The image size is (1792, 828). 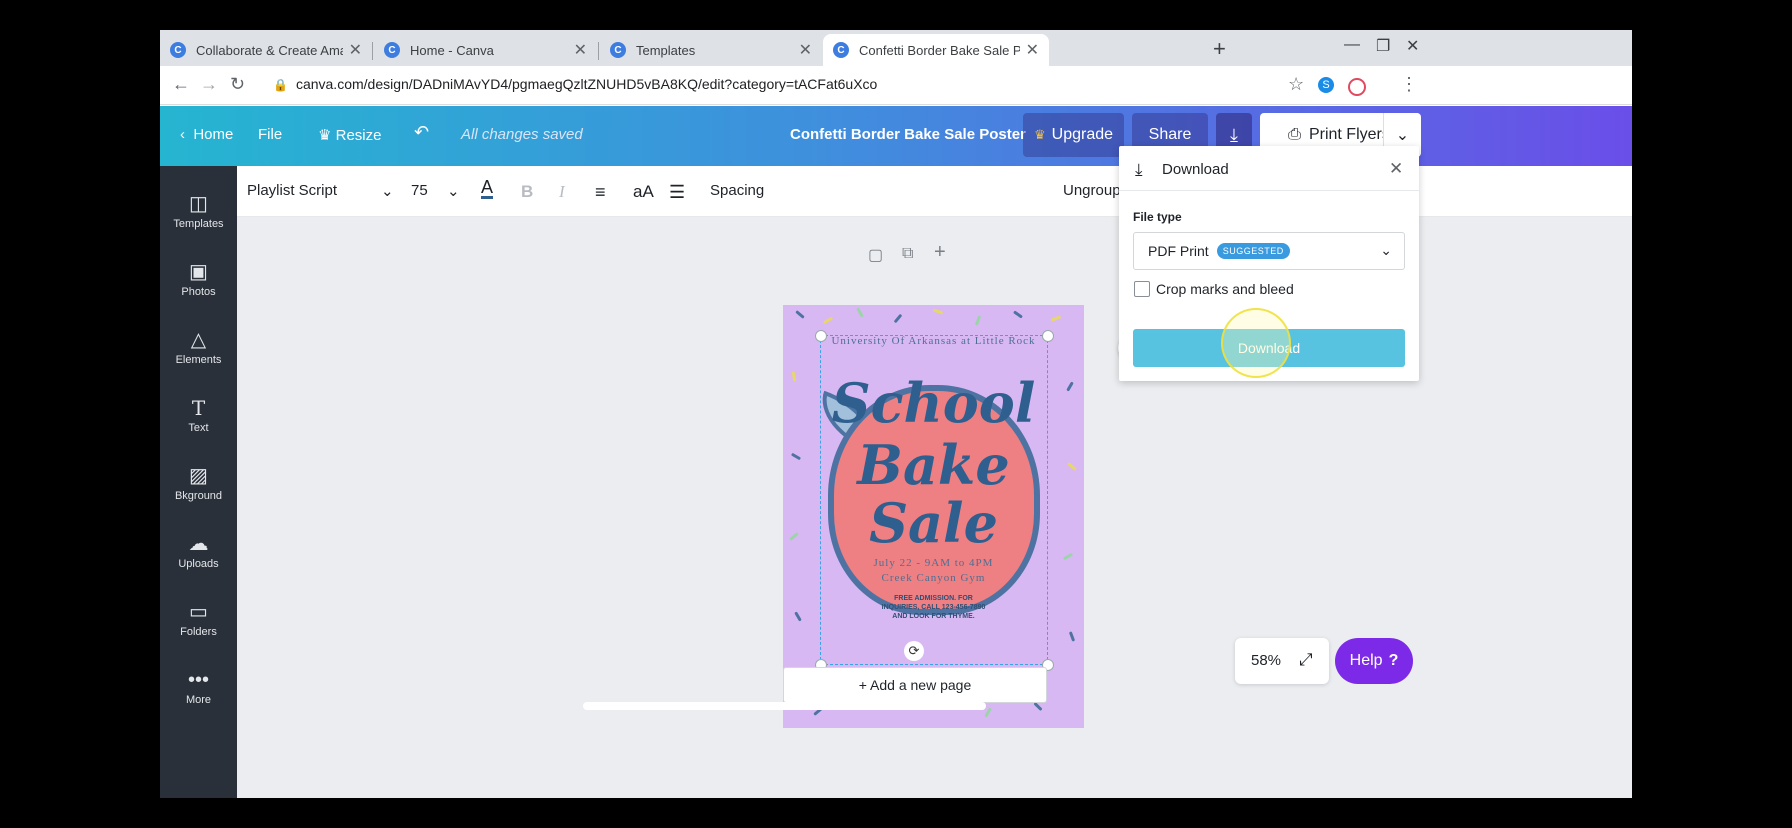 What do you see at coordinates (187, 134) in the screenshot?
I see `chevron-left-icon: ‹` at bounding box center [187, 134].